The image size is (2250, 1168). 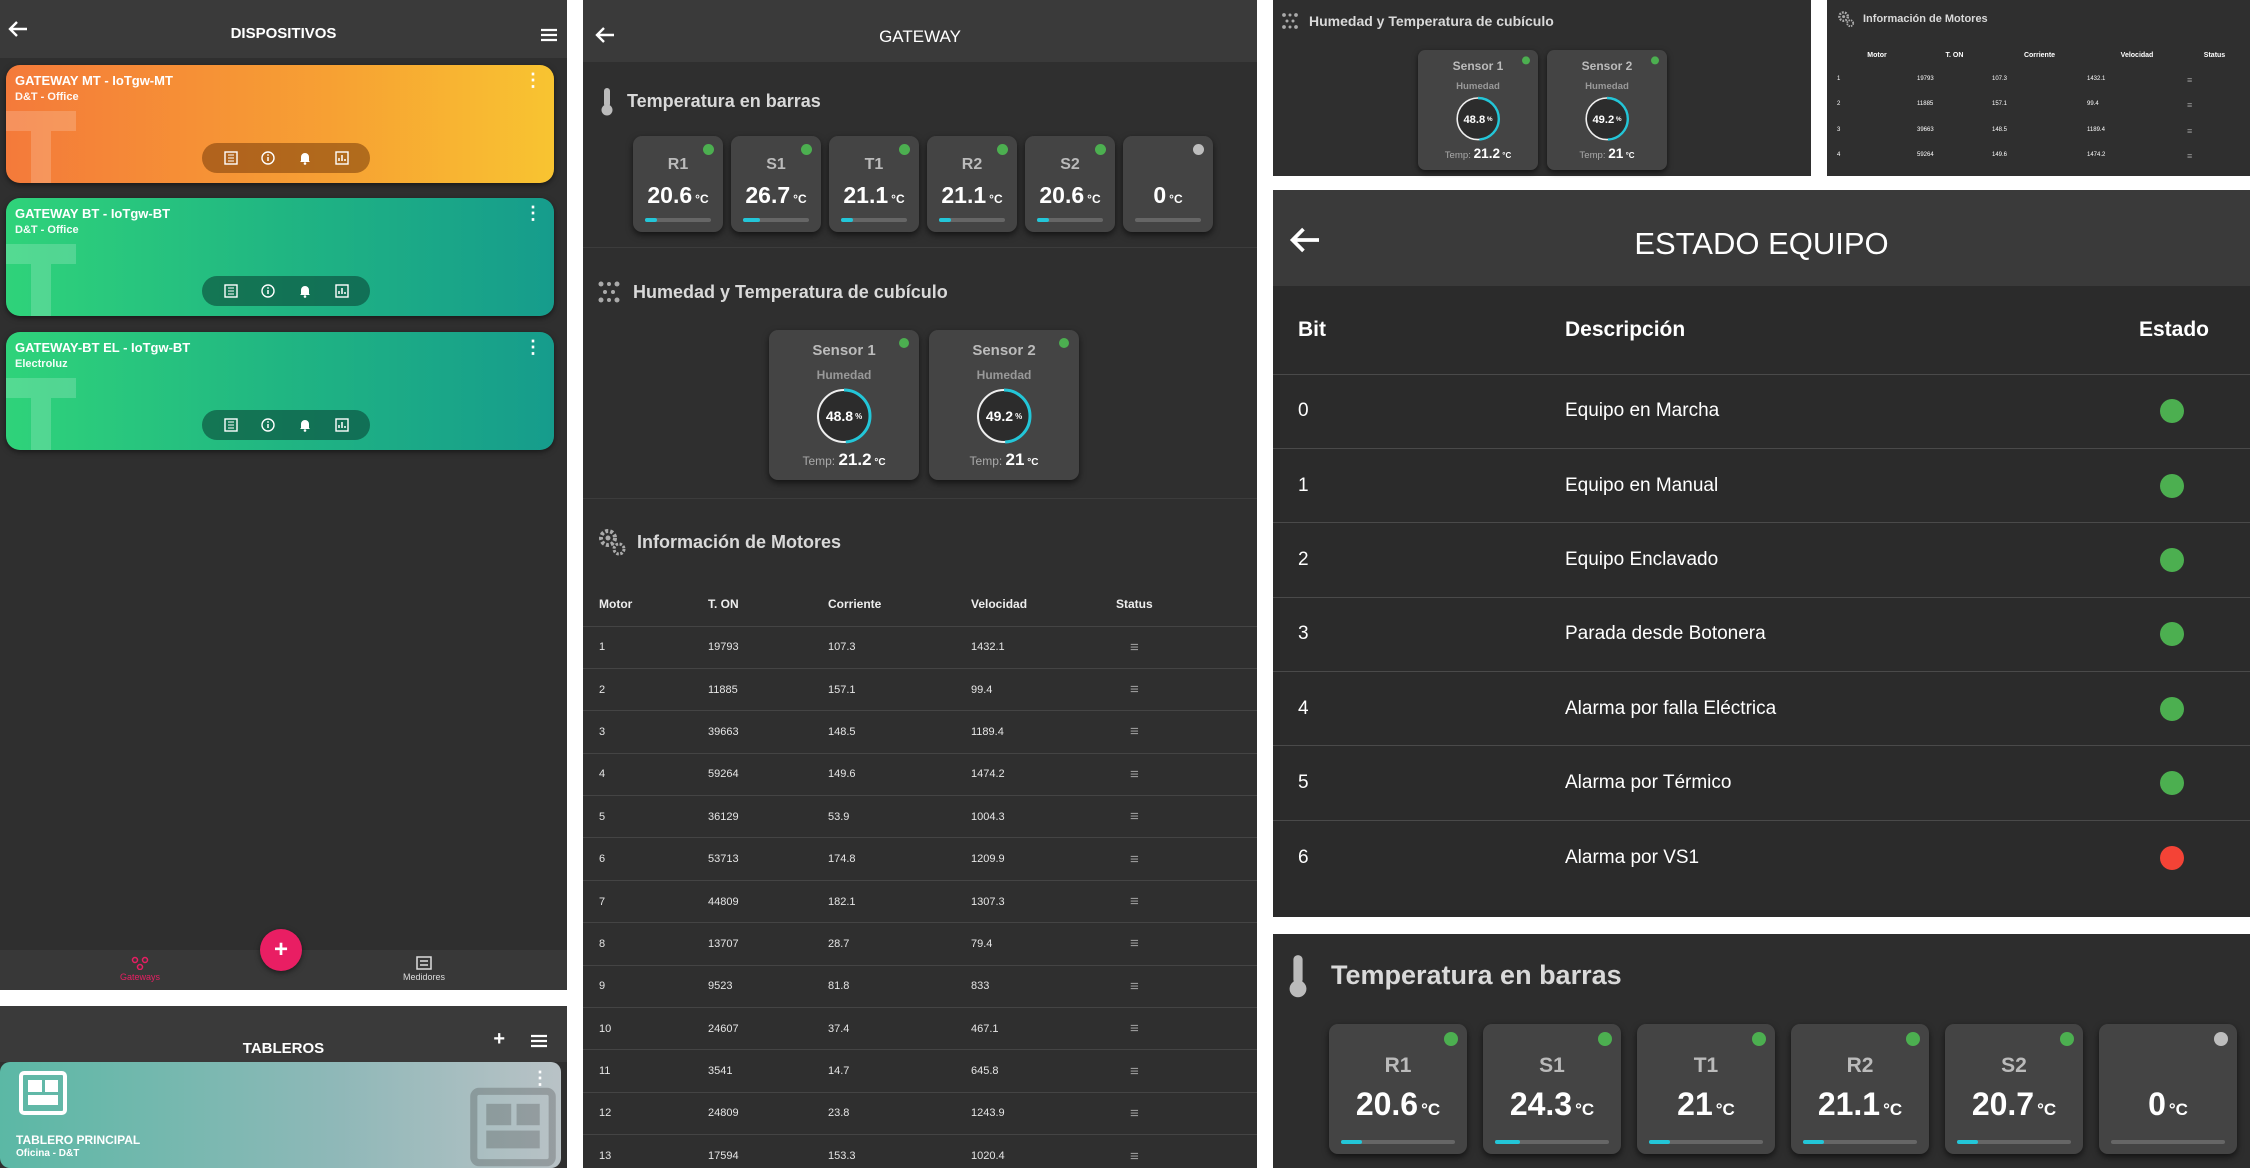 What do you see at coordinates (1706, 1089) in the screenshot?
I see `temp-chip: T1 21 °C` at bounding box center [1706, 1089].